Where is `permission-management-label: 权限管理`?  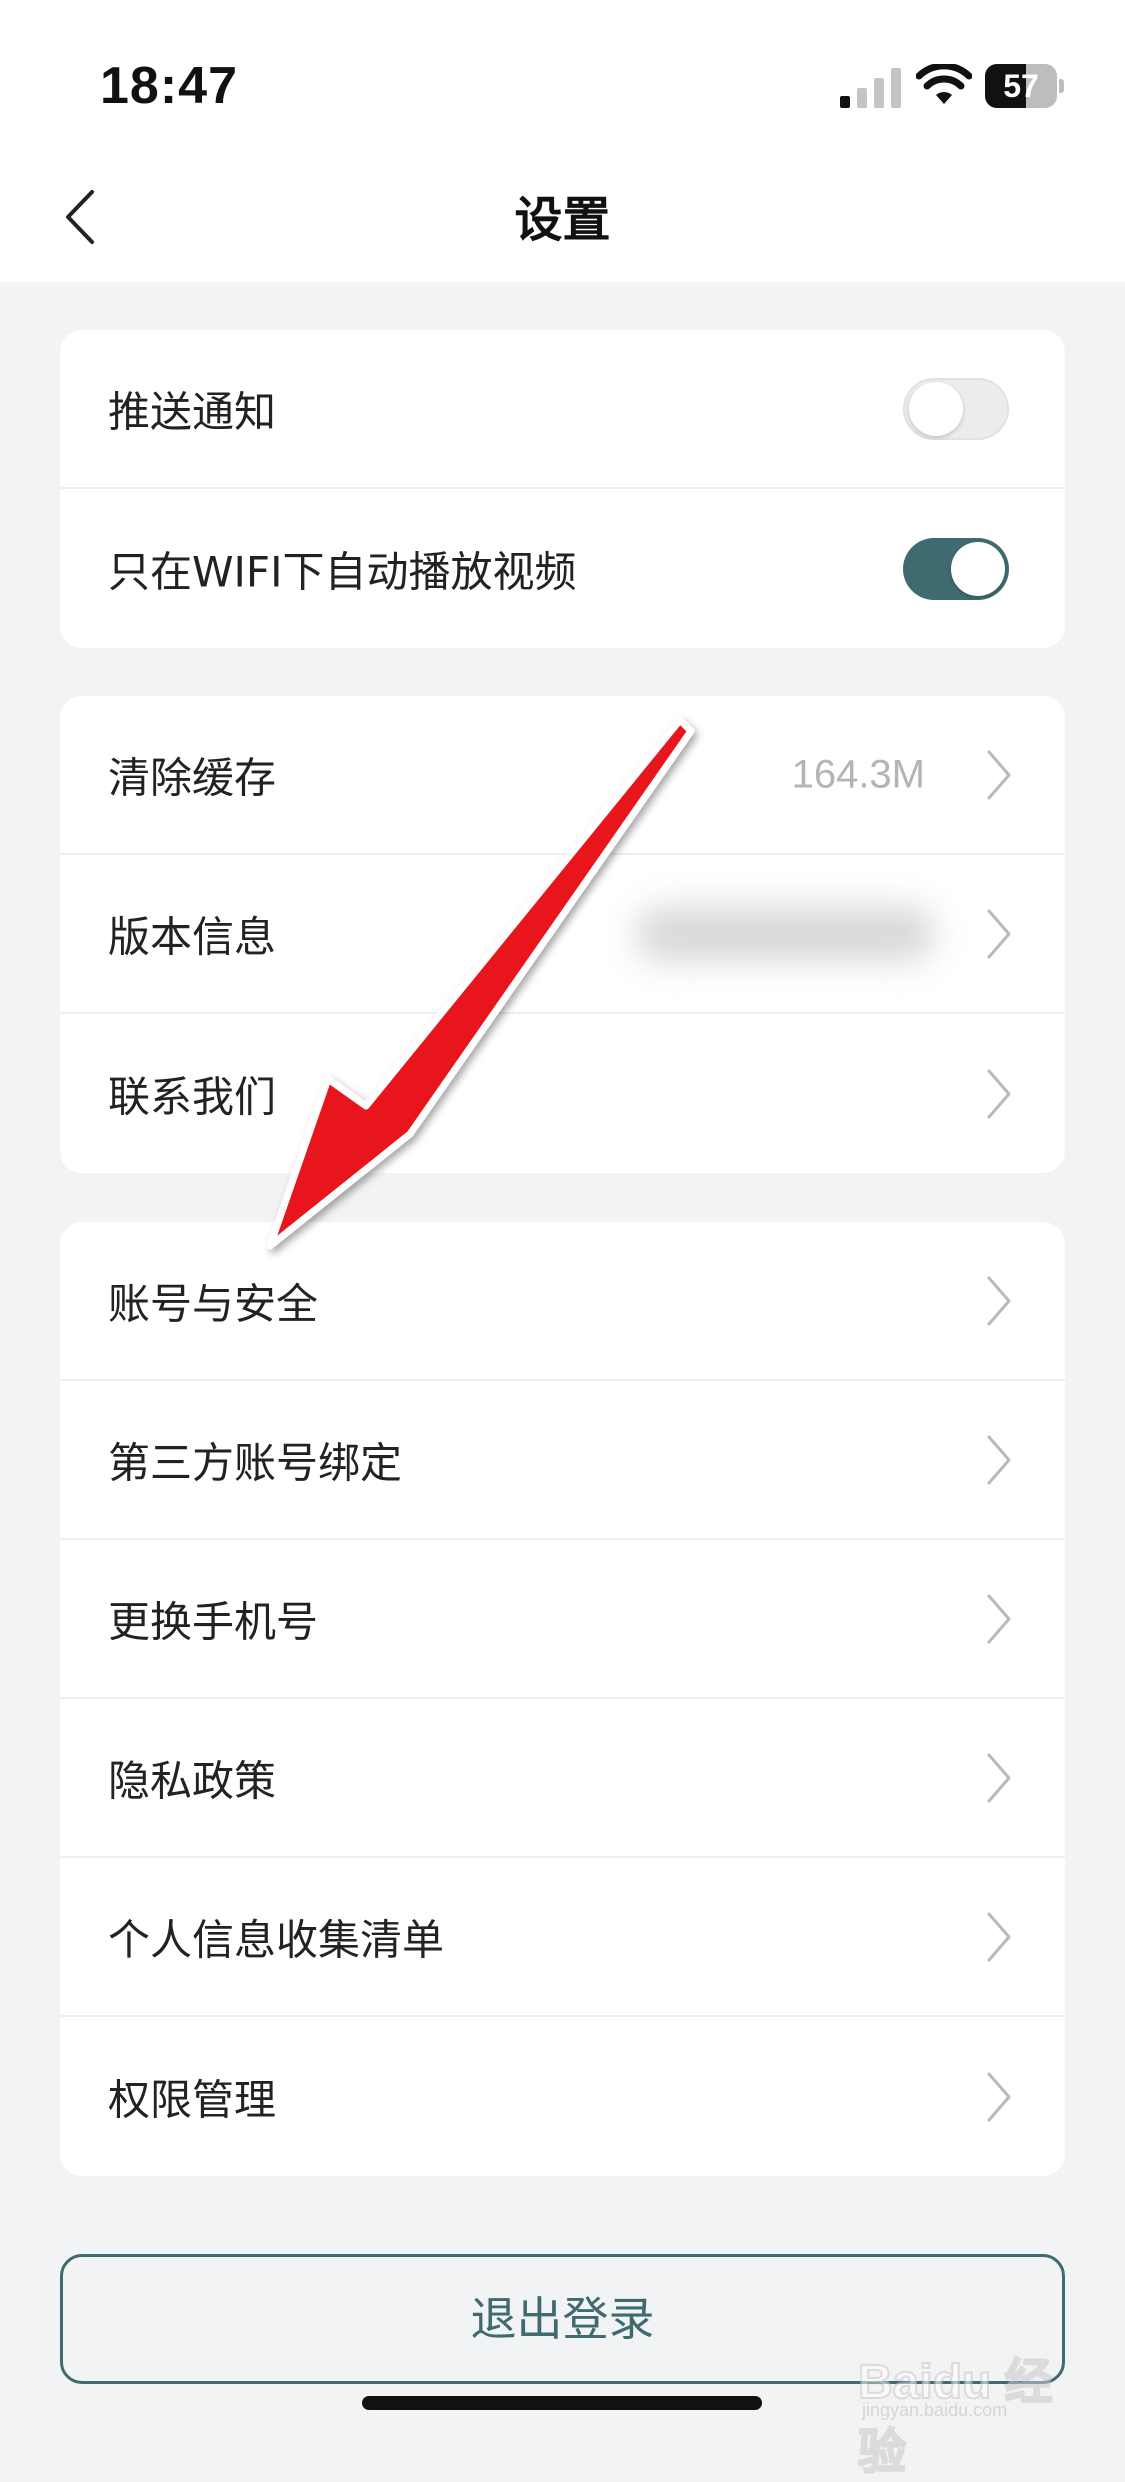
permission-management-label: 权限管理 is located at coordinates (192, 2099).